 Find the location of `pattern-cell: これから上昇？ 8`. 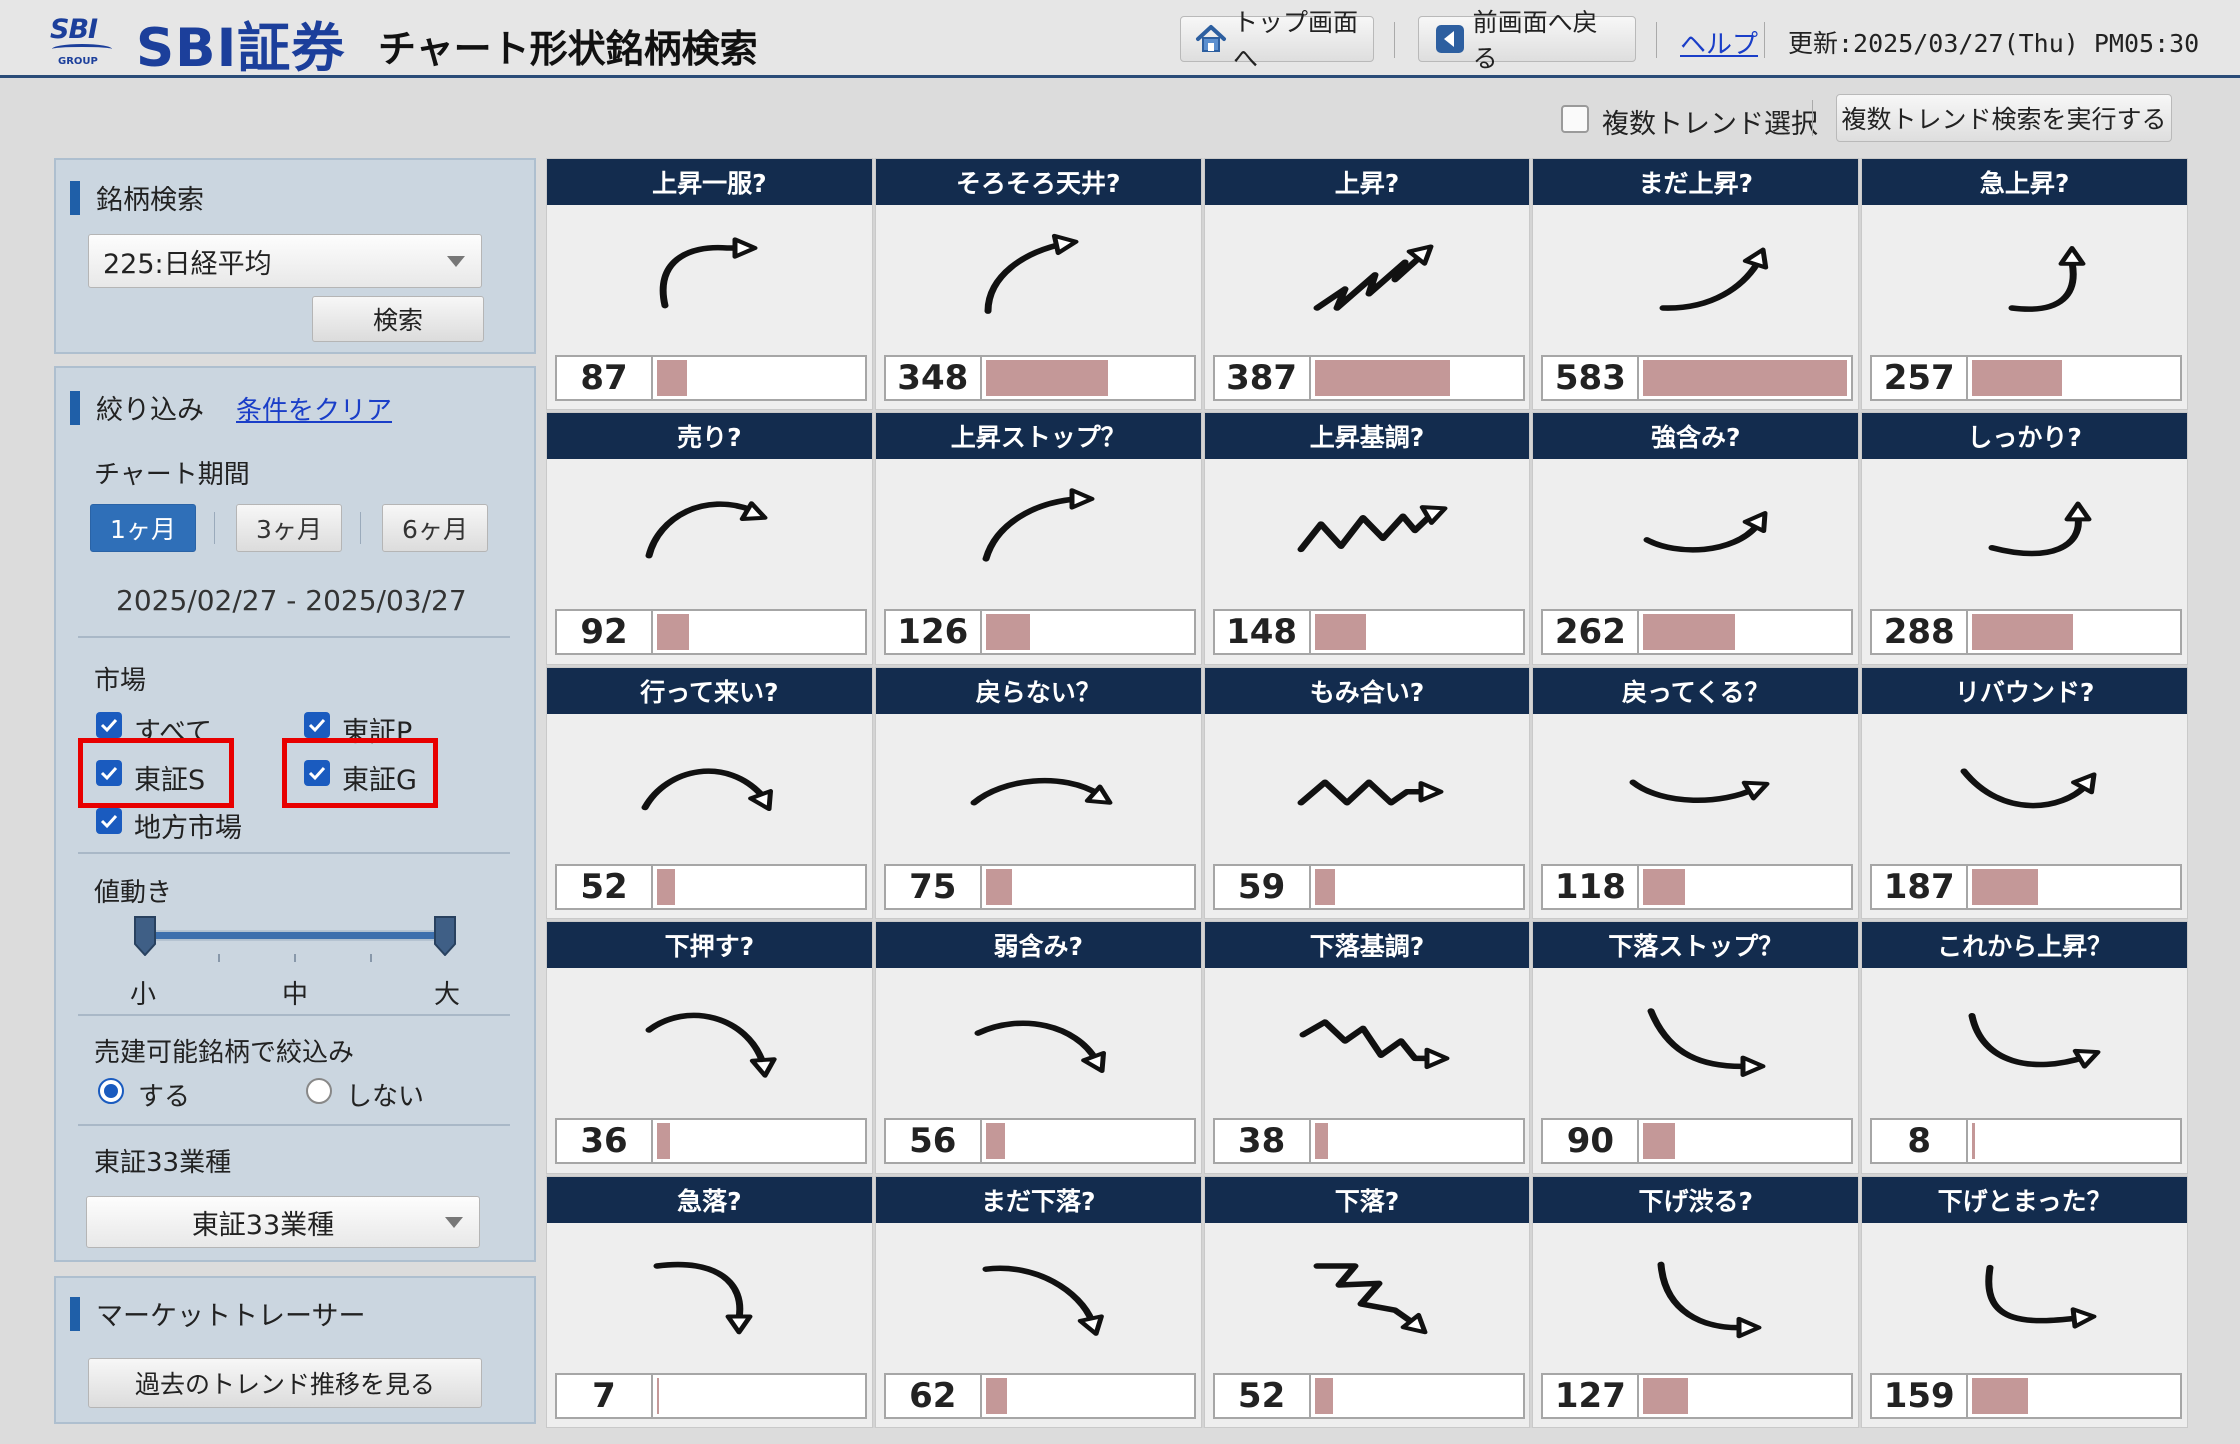

pattern-cell: これから上昇？ 8 is located at coordinates (2024, 1047).